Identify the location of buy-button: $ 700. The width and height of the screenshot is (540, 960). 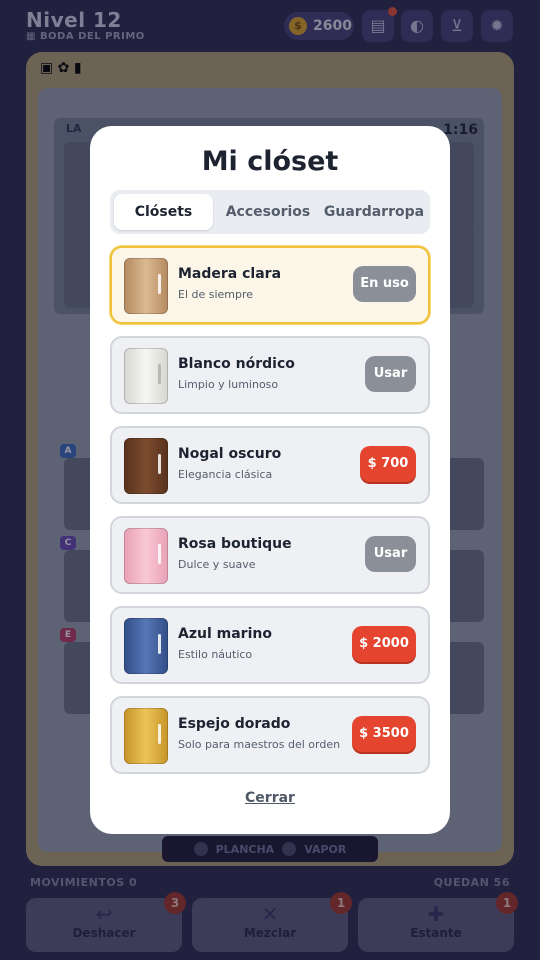
(388, 464).